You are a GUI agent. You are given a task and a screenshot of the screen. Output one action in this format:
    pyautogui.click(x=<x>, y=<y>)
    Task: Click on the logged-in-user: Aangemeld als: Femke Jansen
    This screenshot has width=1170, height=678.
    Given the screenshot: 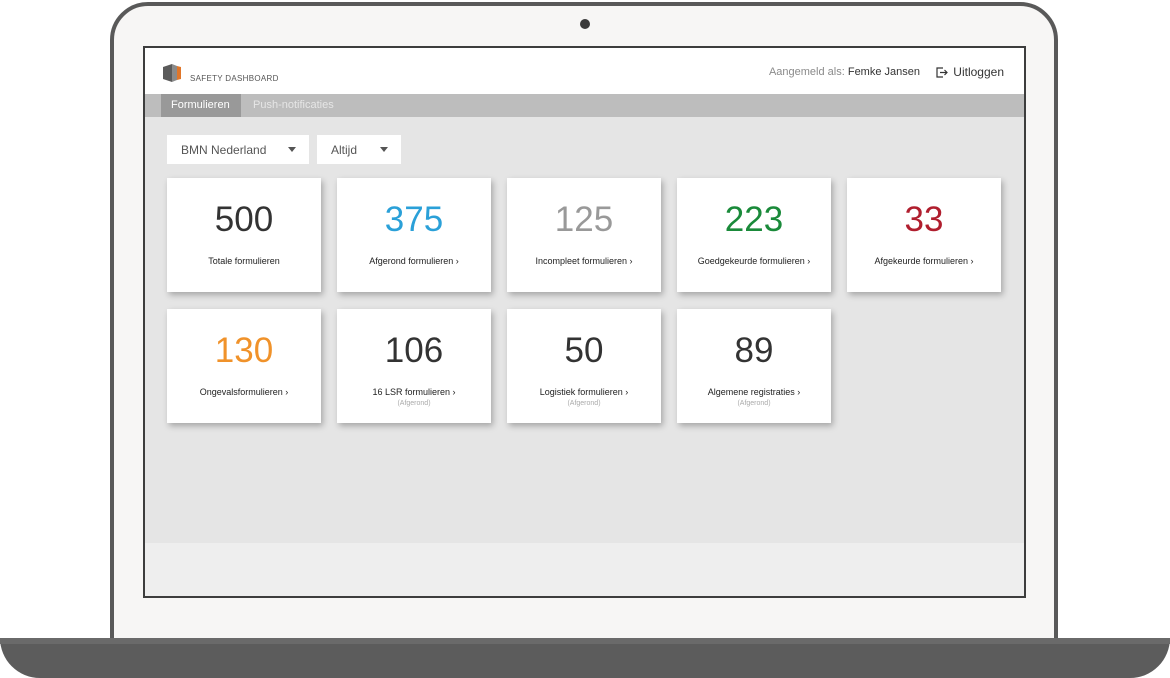 What is the action you would take?
    pyautogui.click(x=844, y=72)
    